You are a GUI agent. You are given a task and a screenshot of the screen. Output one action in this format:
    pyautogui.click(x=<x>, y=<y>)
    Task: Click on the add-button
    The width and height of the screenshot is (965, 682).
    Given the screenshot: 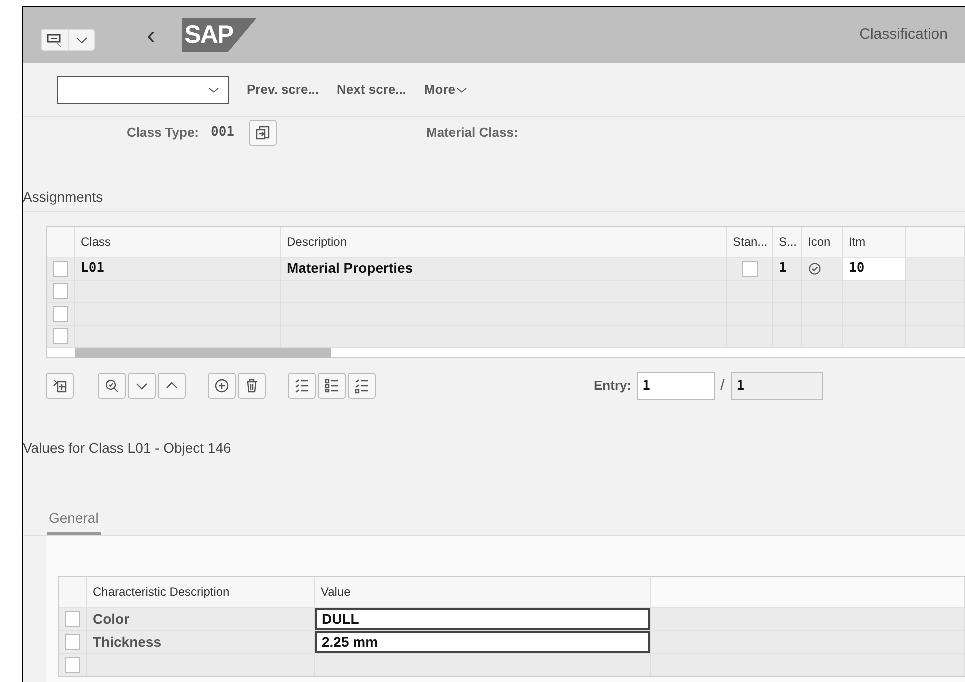 What is the action you would take?
    pyautogui.click(x=222, y=386)
    